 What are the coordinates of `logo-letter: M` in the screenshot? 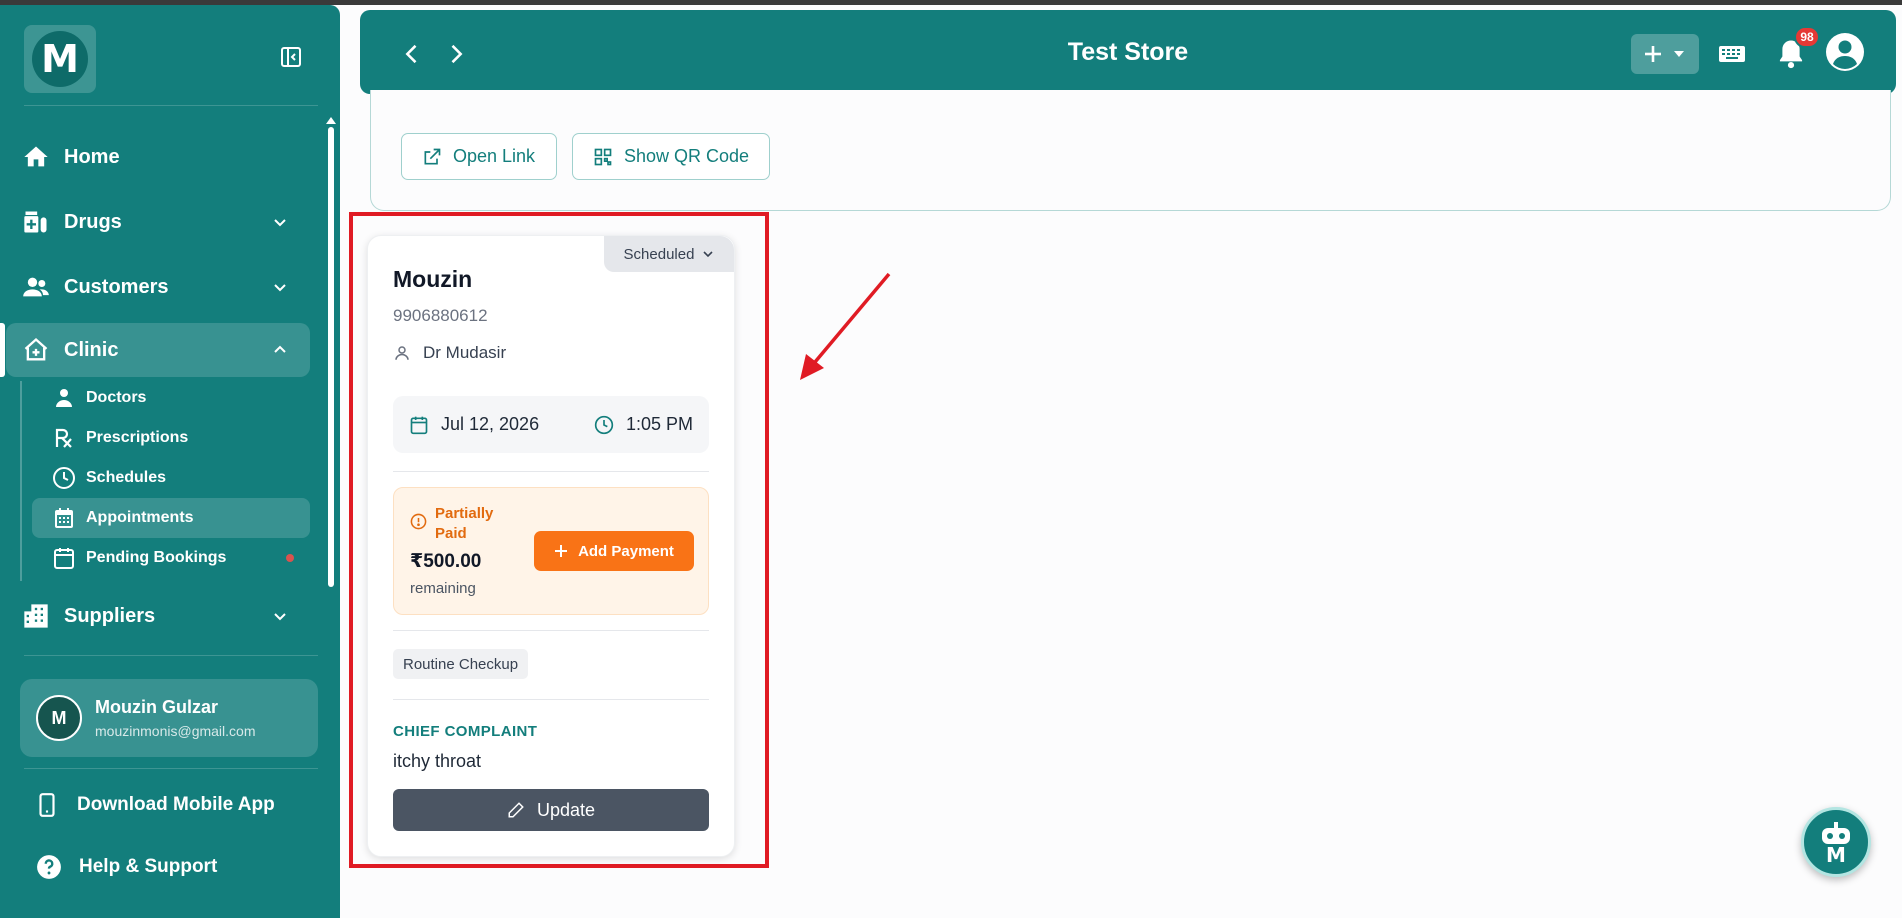 It's located at (60, 59).